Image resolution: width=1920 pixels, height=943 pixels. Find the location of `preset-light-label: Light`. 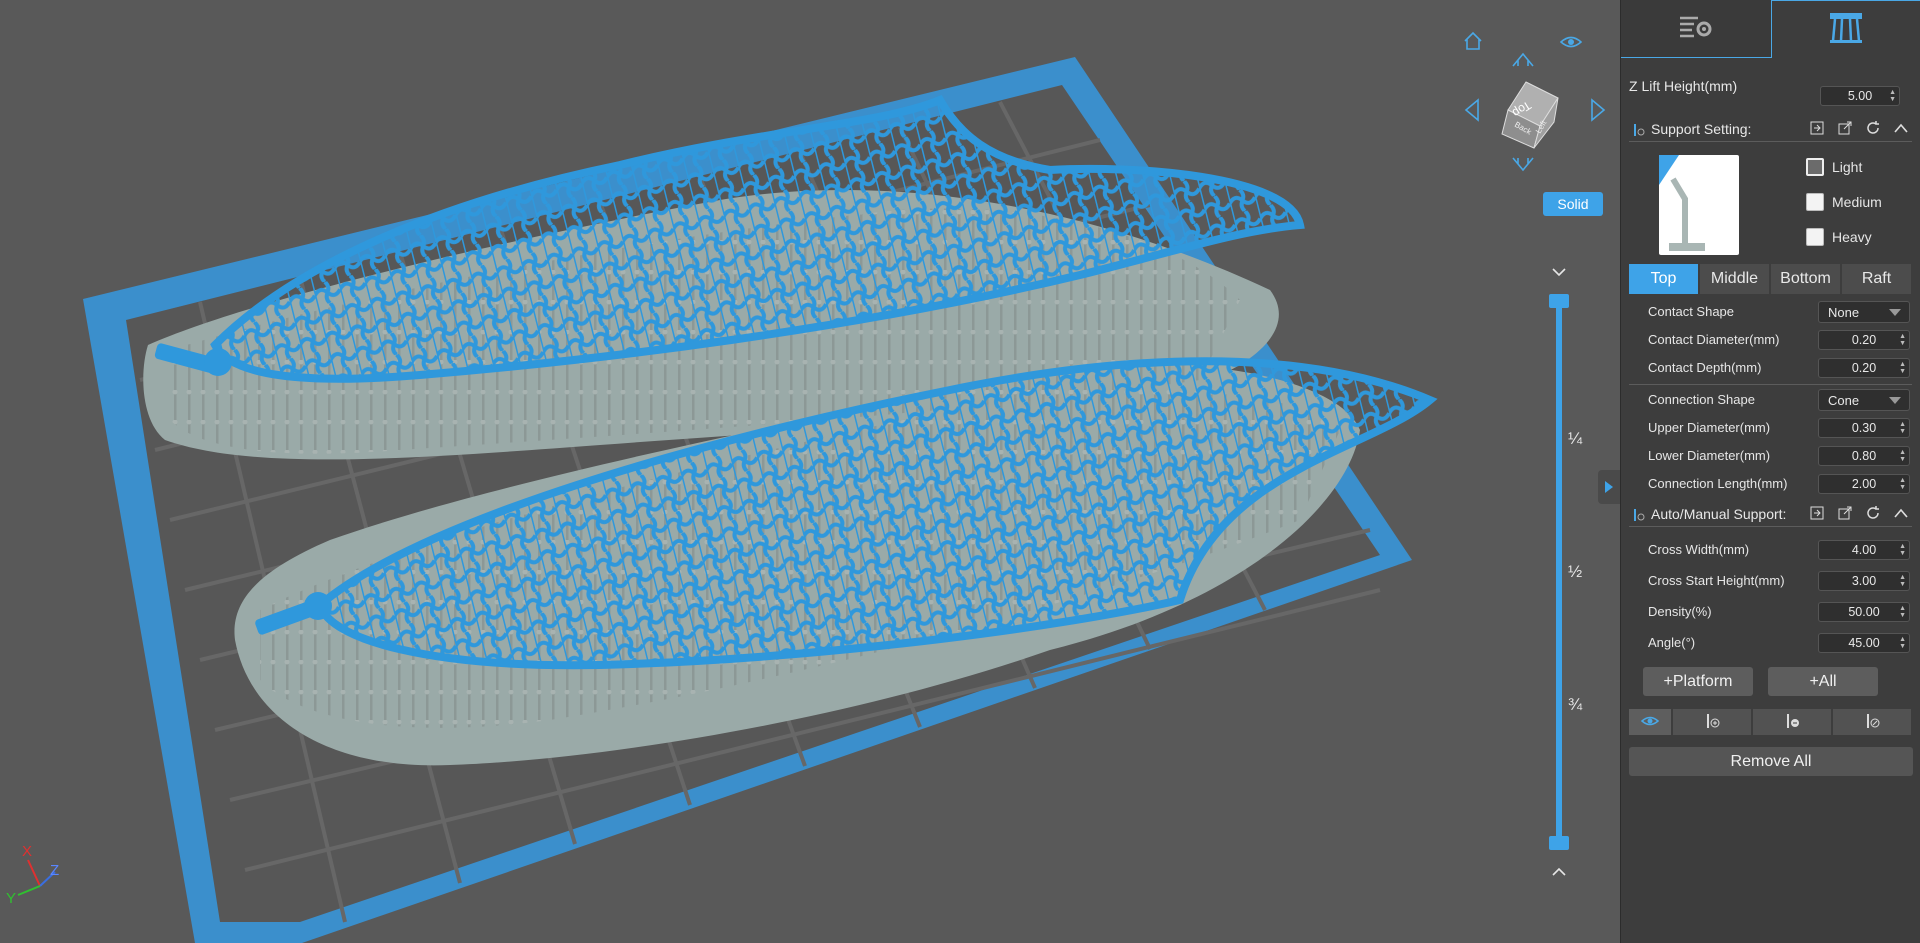

preset-light-label: Light is located at coordinates (1847, 167).